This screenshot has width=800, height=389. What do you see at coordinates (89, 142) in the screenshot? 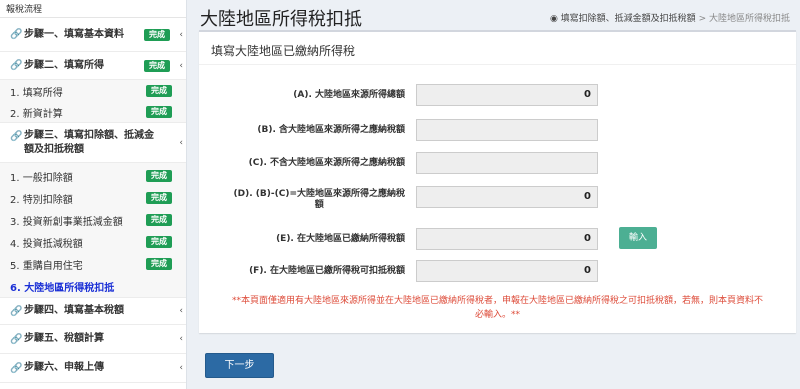
I see `sidebar-step-3-label: 步驟三、填寫扣除額、抵減金額及扣抵稅額` at bounding box center [89, 142].